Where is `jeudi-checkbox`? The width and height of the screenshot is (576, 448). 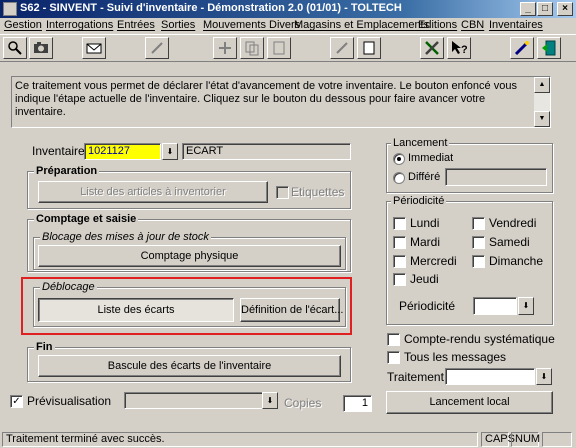 jeudi-checkbox is located at coordinates (399, 279).